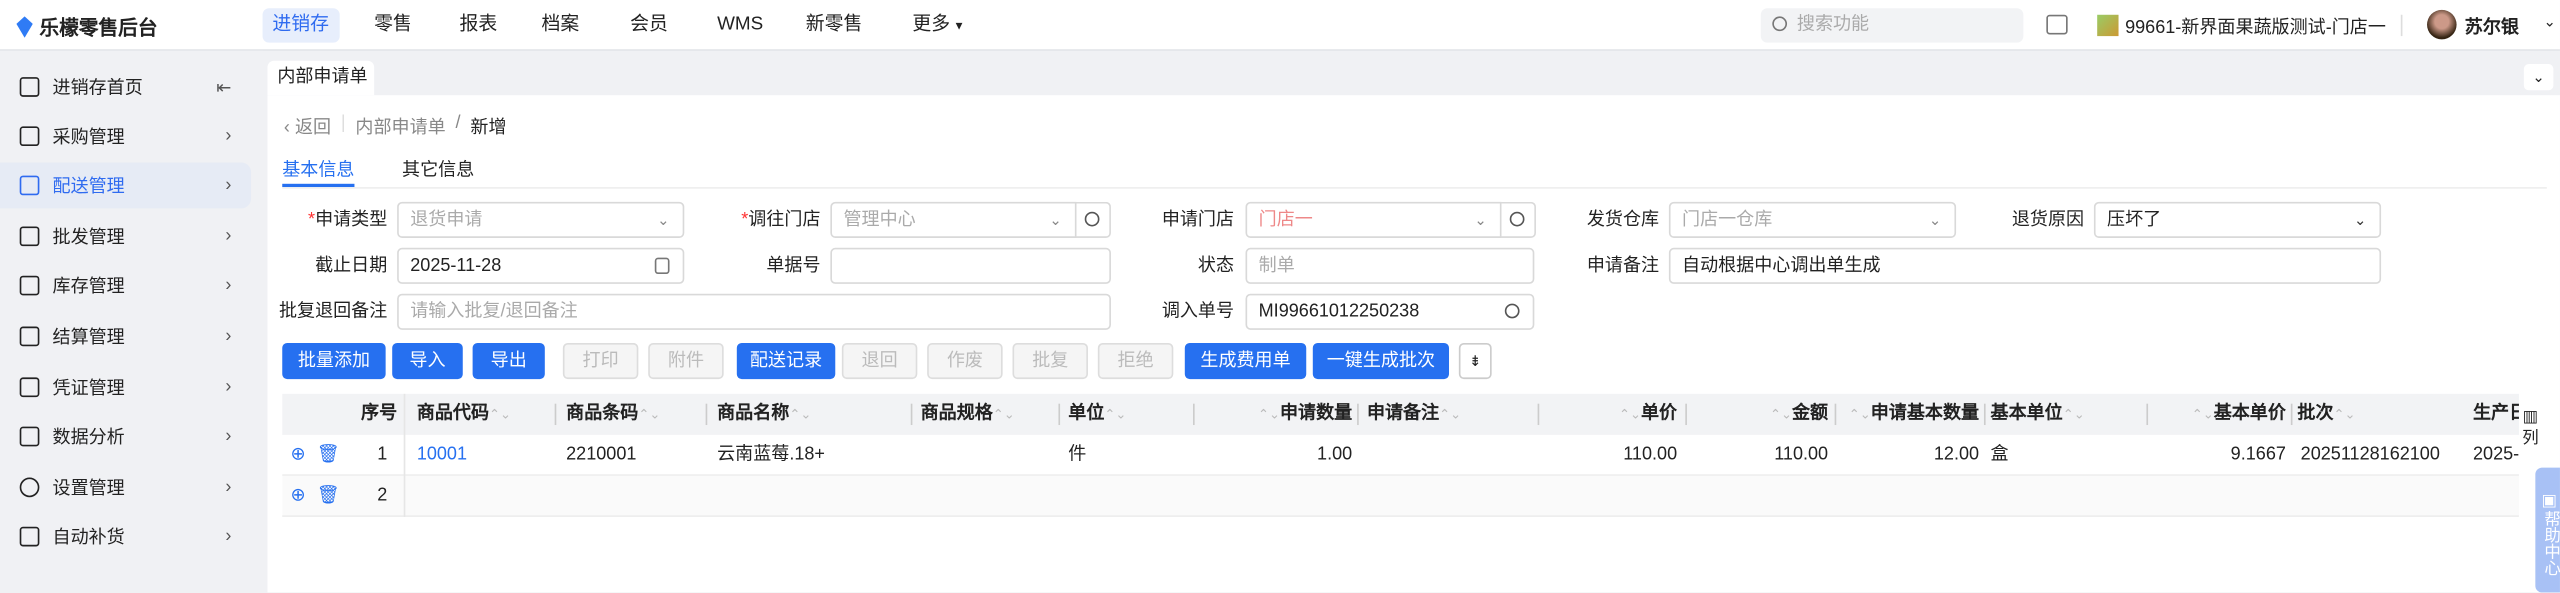 The height and width of the screenshot is (593, 2560). What do you see at coordinates (1373, 219) in the screenshot?
I see `apply-store-select: 门店一 ⌄` at bounding box center [1373, 219].